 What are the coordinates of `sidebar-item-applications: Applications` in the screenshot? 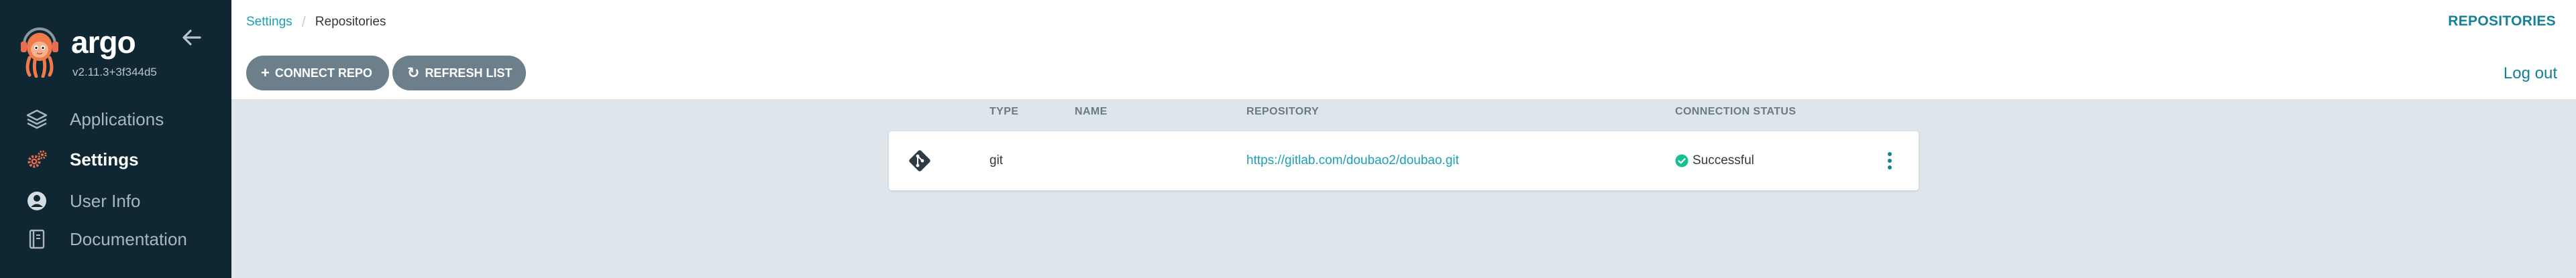 It's located at (115, 119).